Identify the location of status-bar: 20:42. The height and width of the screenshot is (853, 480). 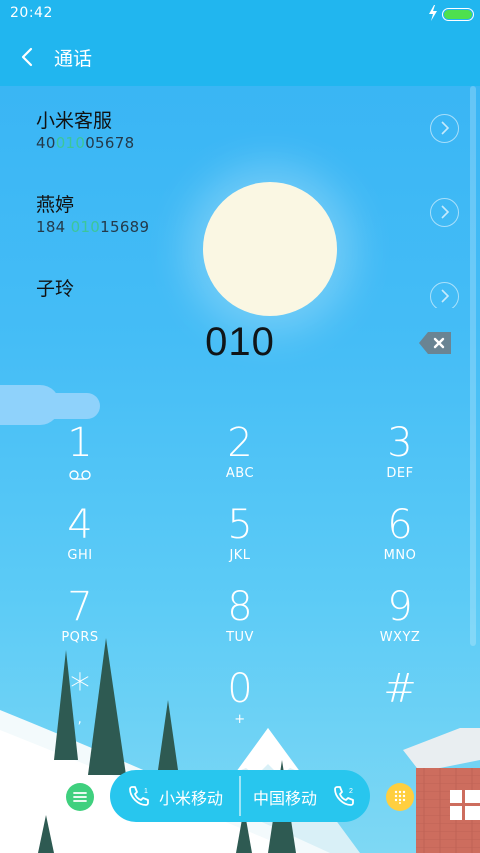
(240, 14).